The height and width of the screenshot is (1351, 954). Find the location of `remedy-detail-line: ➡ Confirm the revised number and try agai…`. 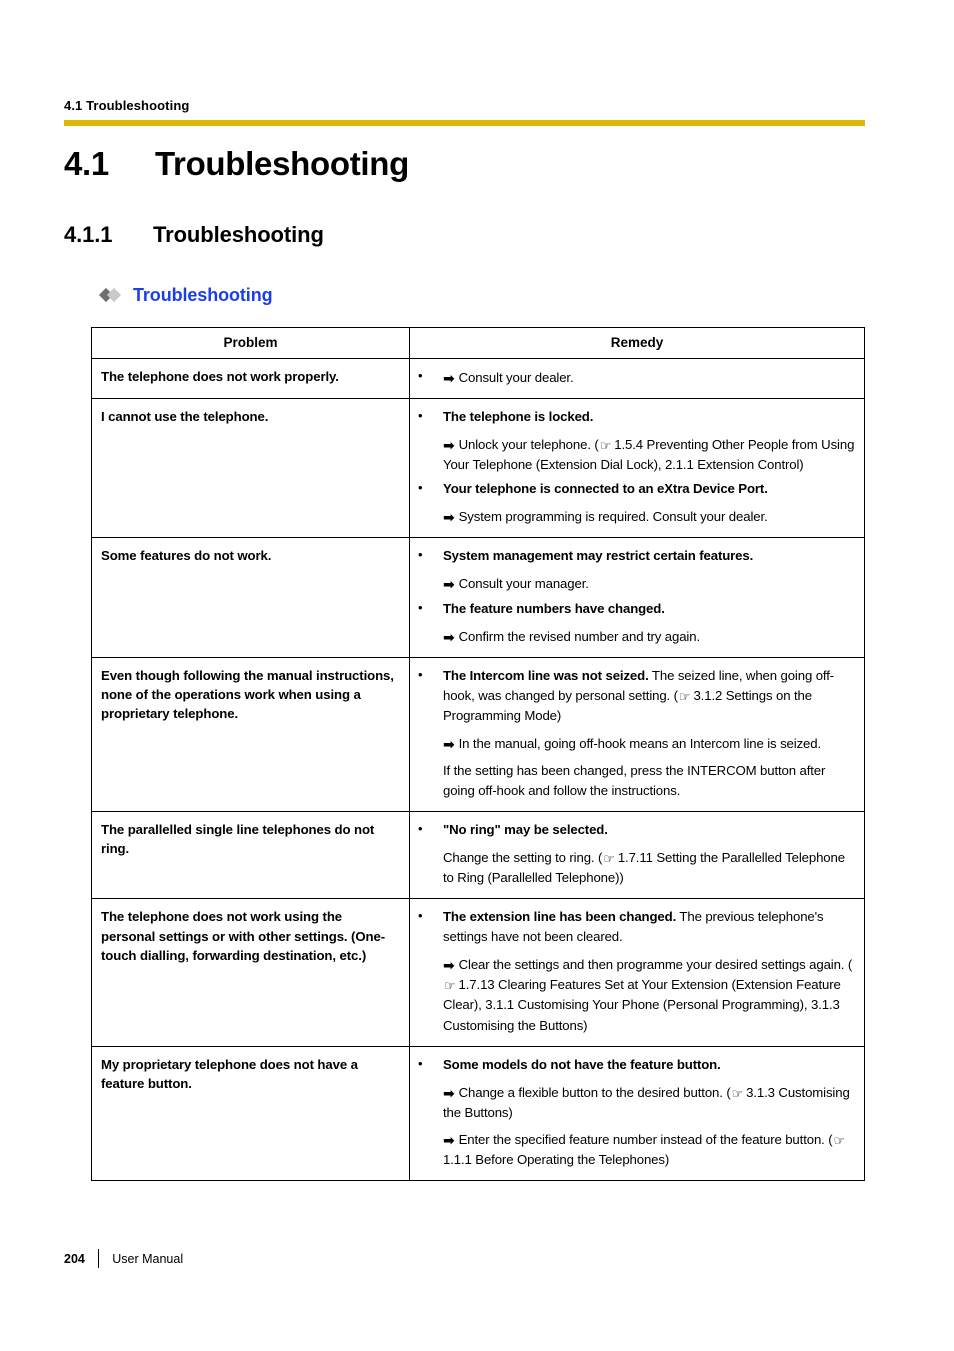

remedy-detail-line: ➡ Confirm the revised number and try agai… is located at coordinates (633, 637).